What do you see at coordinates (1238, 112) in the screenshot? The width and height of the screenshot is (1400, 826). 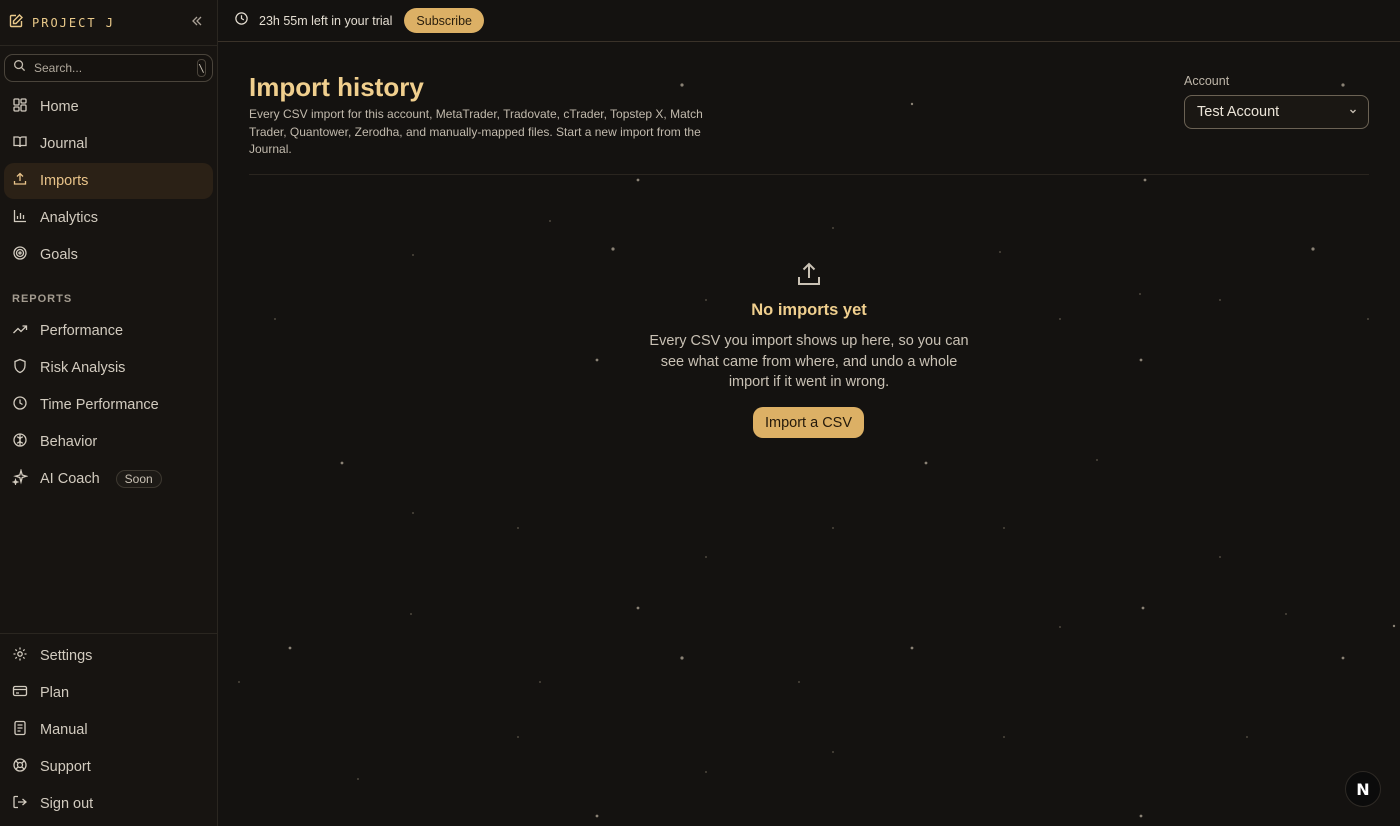 I see `account-select-value: Test Account` at bounding box center [1238, 112].